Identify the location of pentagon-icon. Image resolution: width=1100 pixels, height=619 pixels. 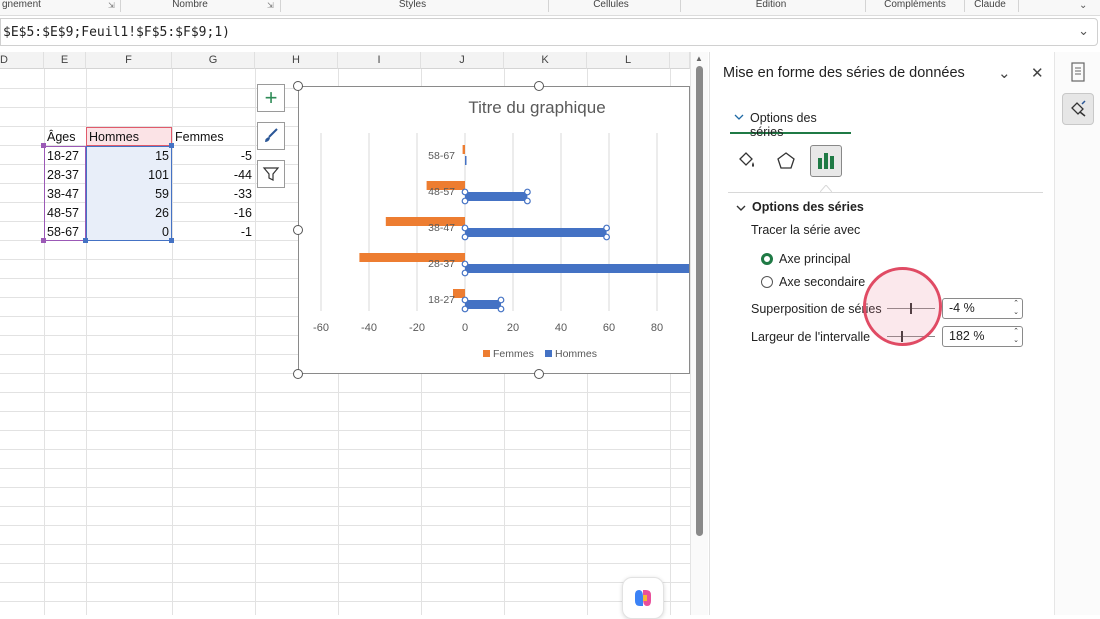
(786, 160).